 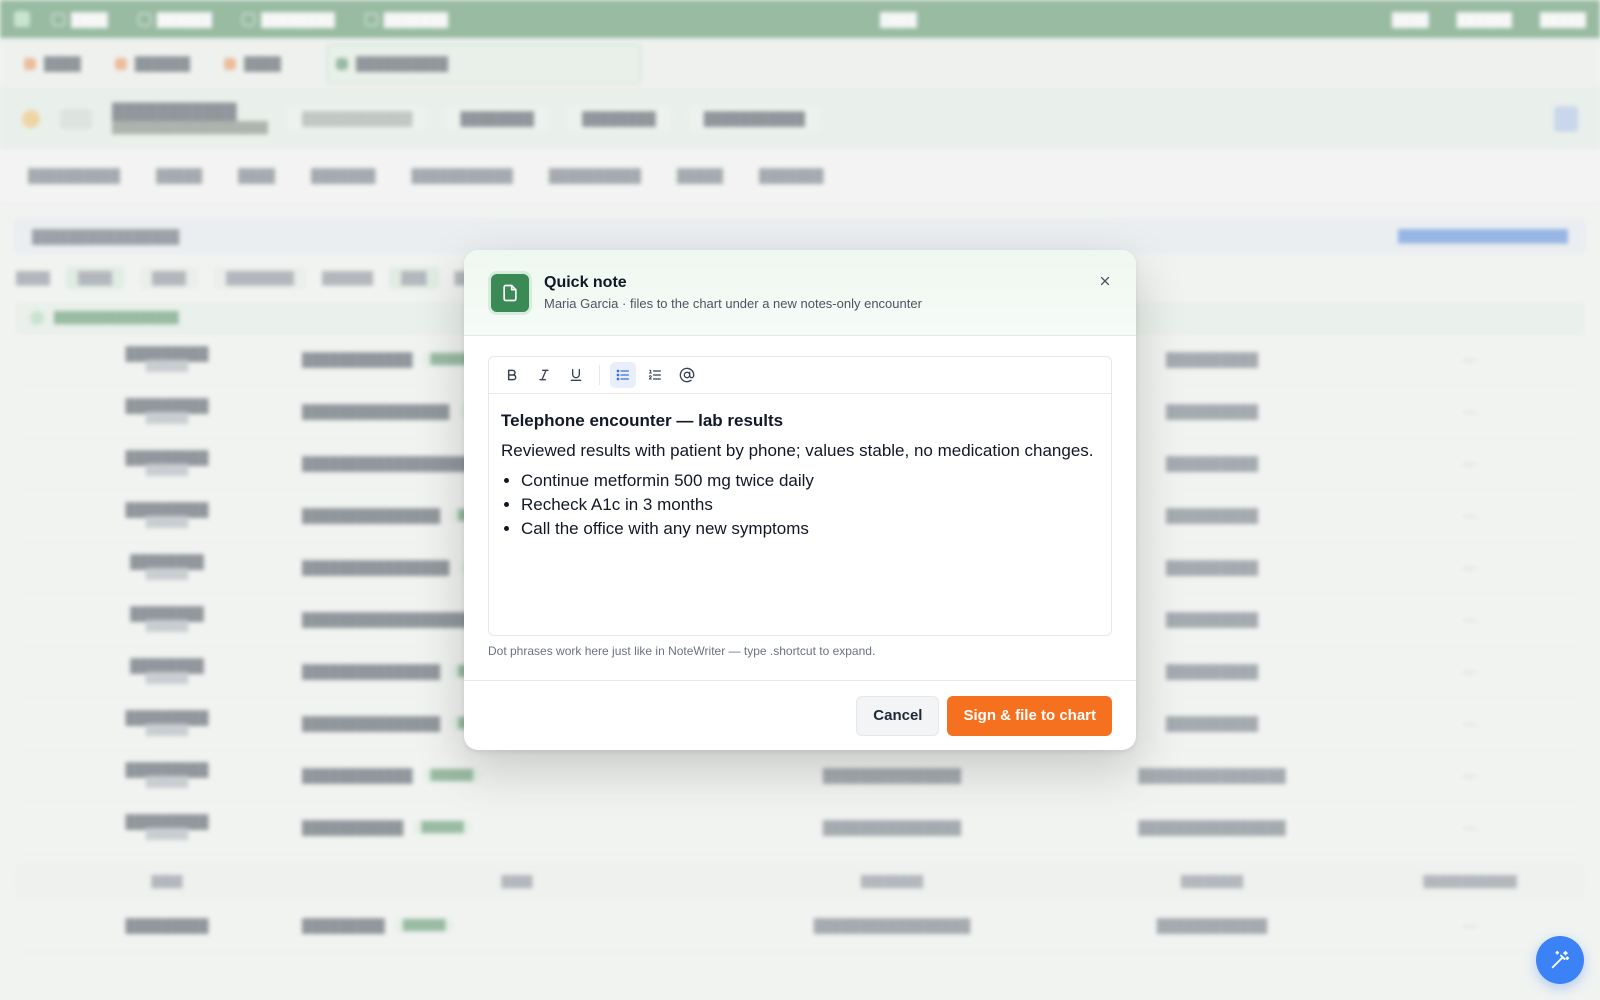 I want to click on magic-wand-icon, so click(x=1560, y=959).